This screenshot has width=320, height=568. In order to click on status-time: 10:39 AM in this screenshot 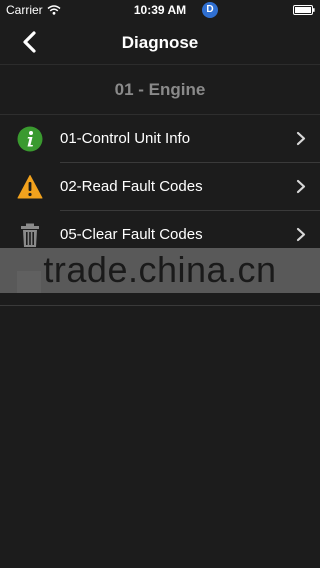, I will do `click(160, 10)`.